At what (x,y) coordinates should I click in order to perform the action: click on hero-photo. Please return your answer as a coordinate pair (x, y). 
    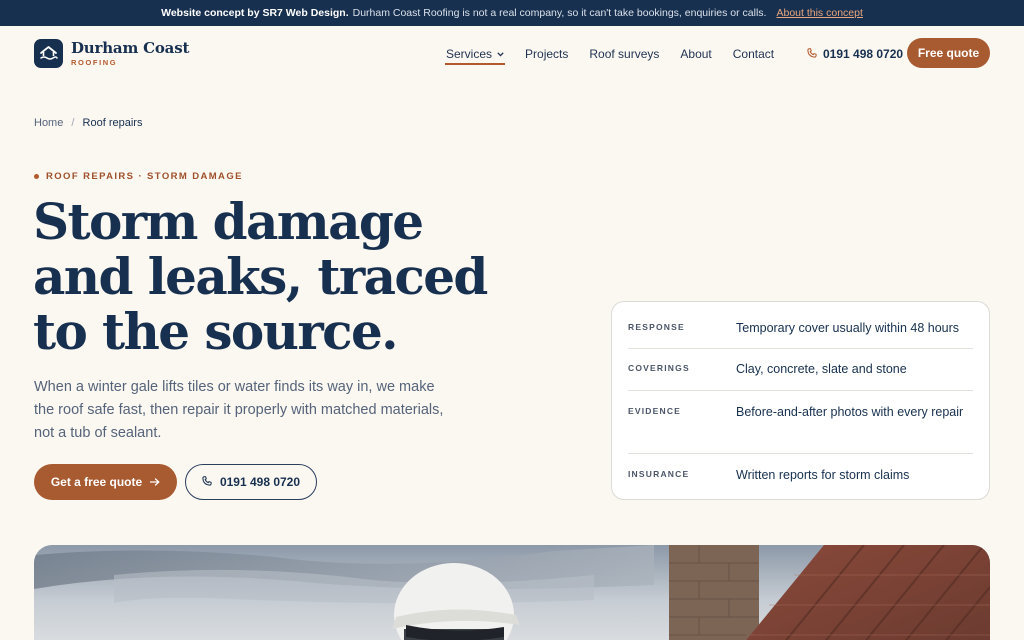
    Looking at the image, I should click on (512, 592).